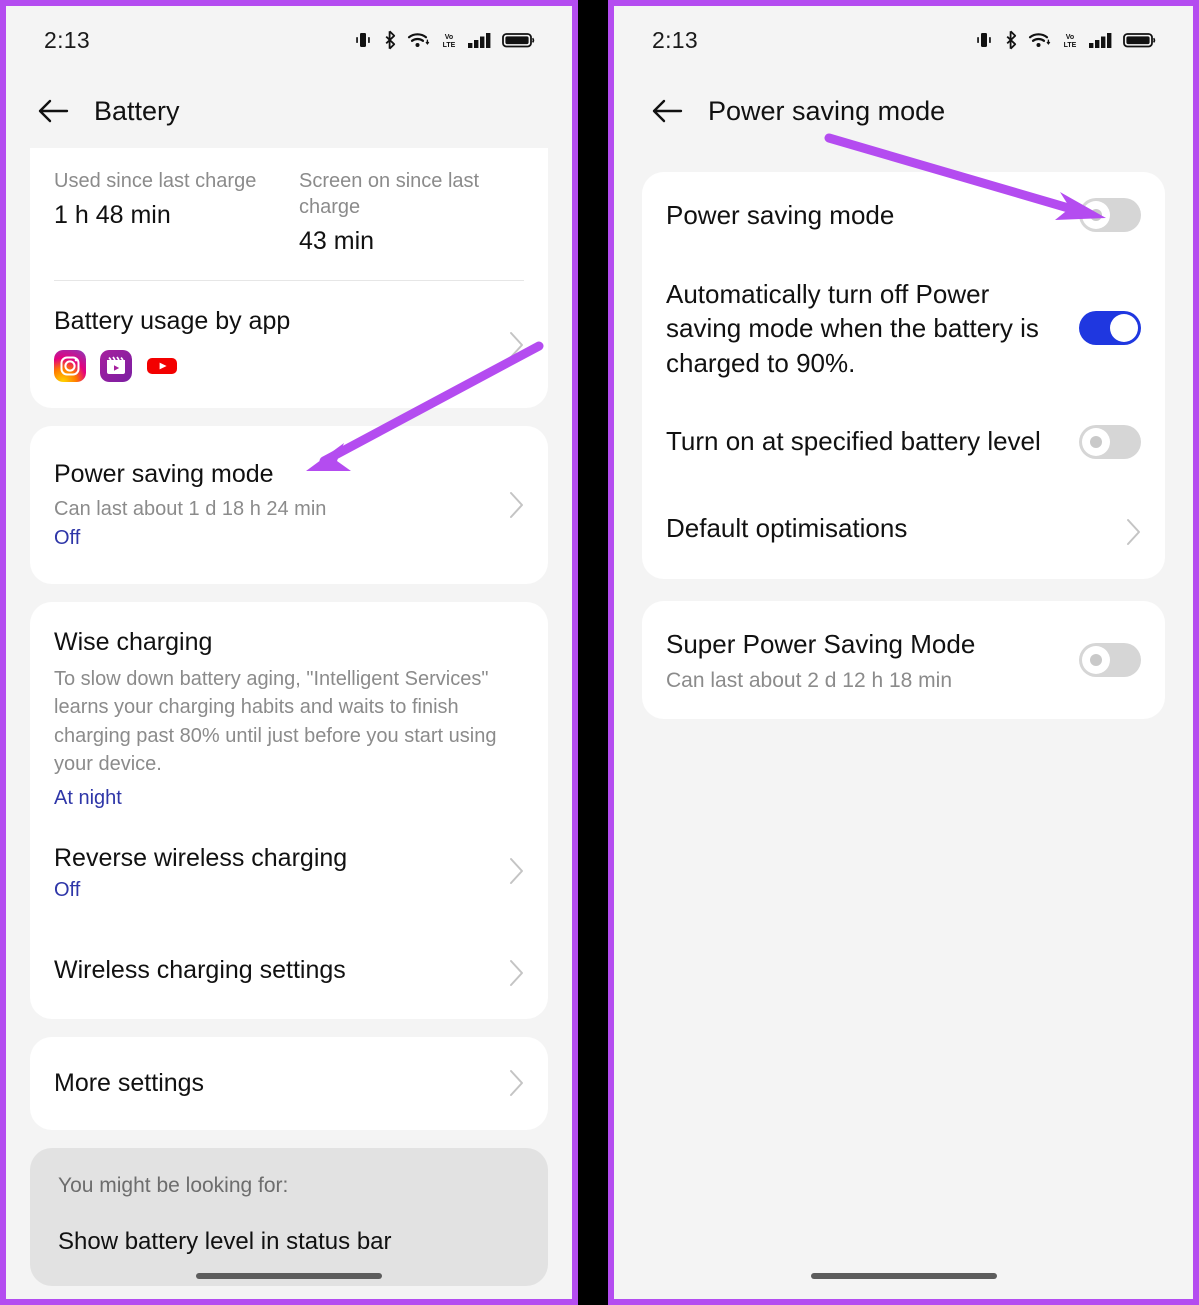 Image resolution: width=1199 pixels, height=1305 pixels. I want to click on section-title: Wise charging, so click(133, 642).